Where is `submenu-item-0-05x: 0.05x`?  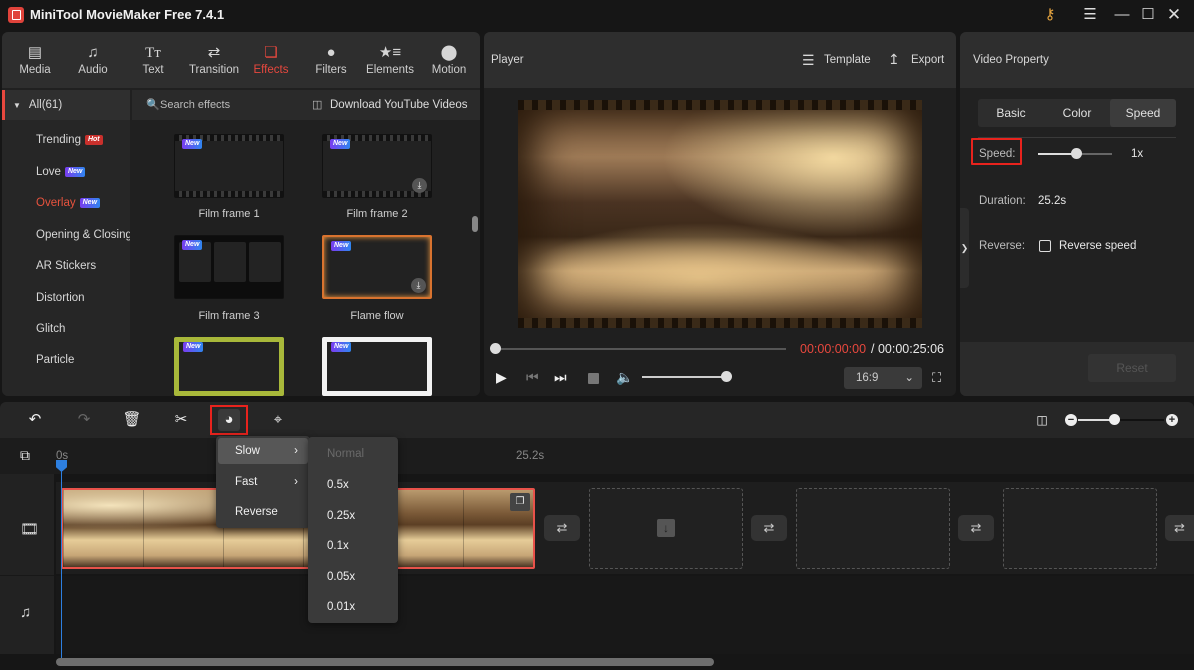 submenu-item-0-05x: 0.05x is located at coordinates (353, 577).